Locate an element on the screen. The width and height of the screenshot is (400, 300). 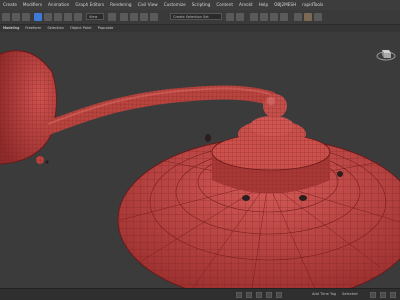
align-icon is located at coordinates (240, 17).